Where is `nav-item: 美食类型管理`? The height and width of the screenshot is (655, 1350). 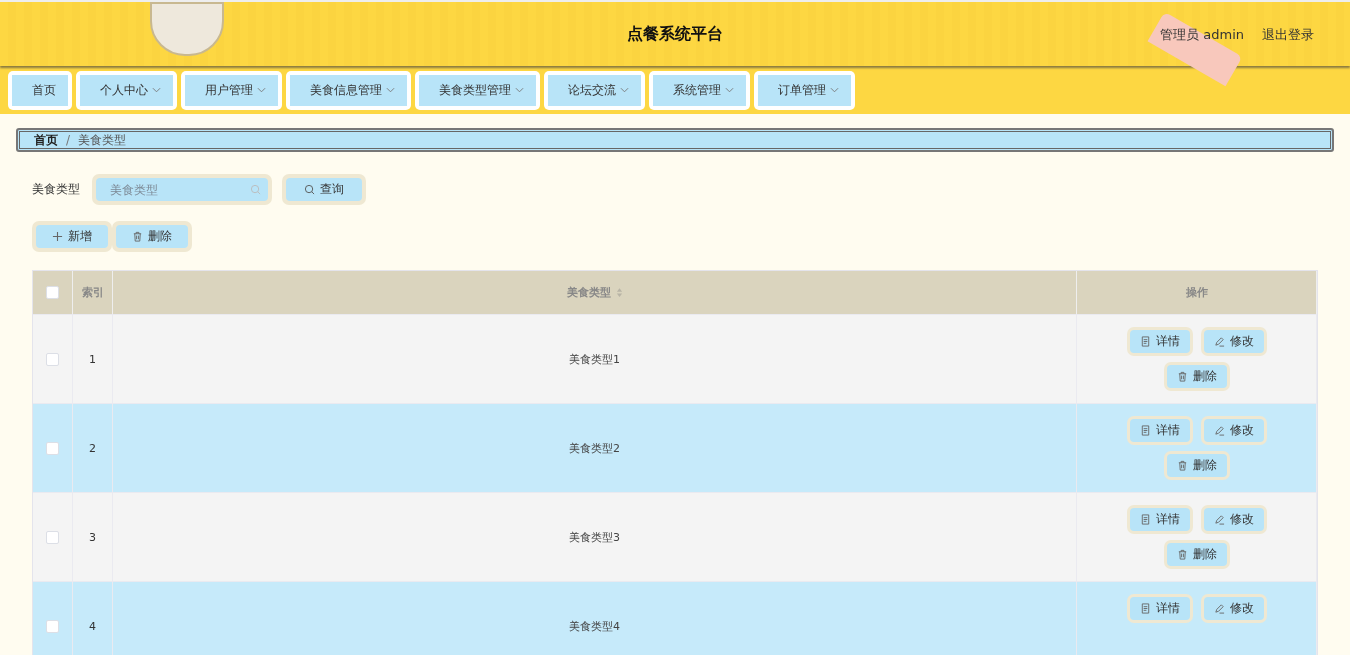
nav-item: 美食类型管理 is located at coordinates (477, 90).